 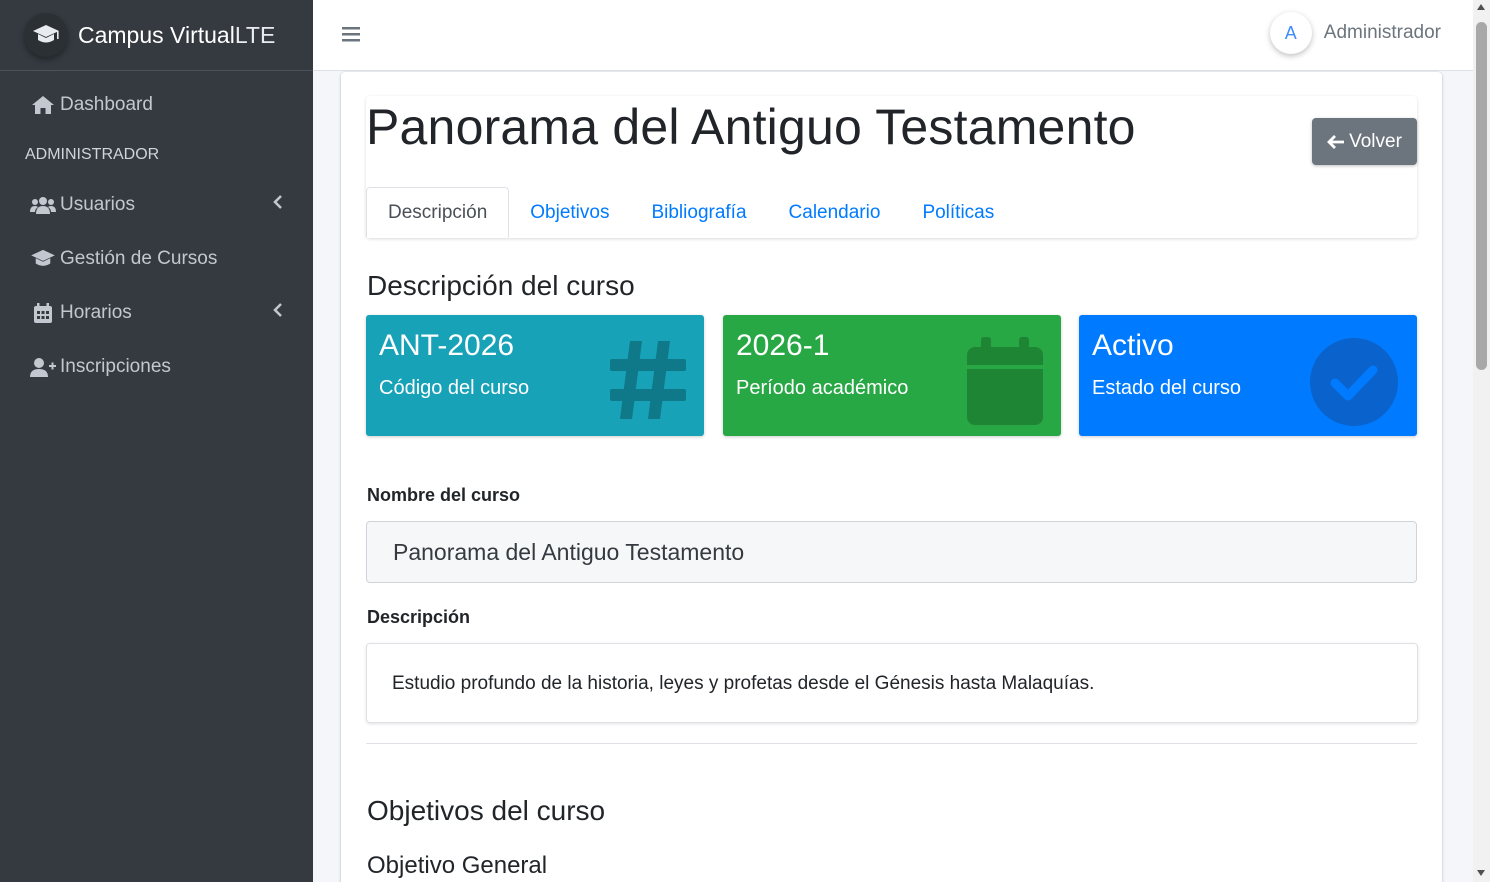 What do you see at coordinates (1336, 142) in the screenshot?
I see `arrow-left-icon` at bounding box center [1336, 142].